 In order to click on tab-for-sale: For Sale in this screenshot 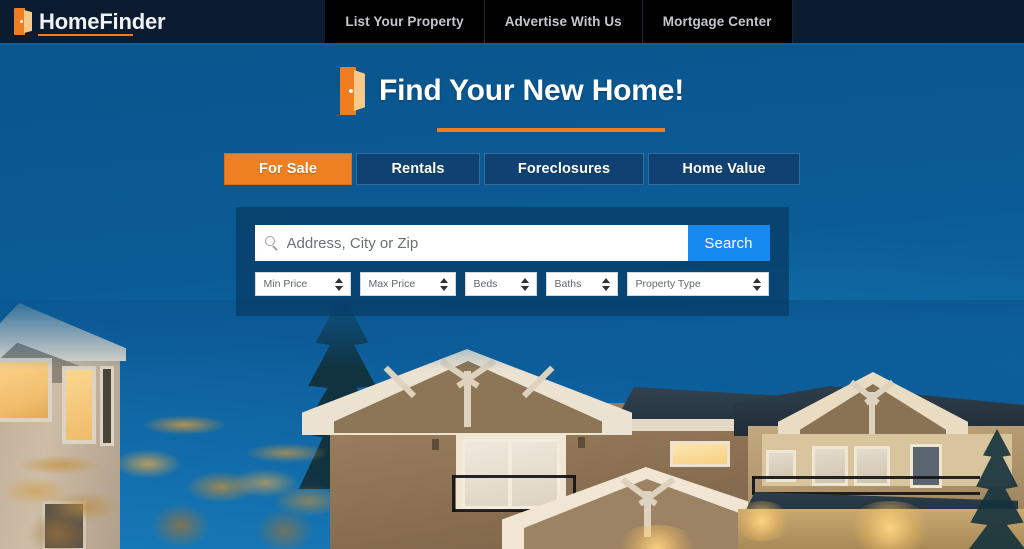, I will do `click(288, 169)`.